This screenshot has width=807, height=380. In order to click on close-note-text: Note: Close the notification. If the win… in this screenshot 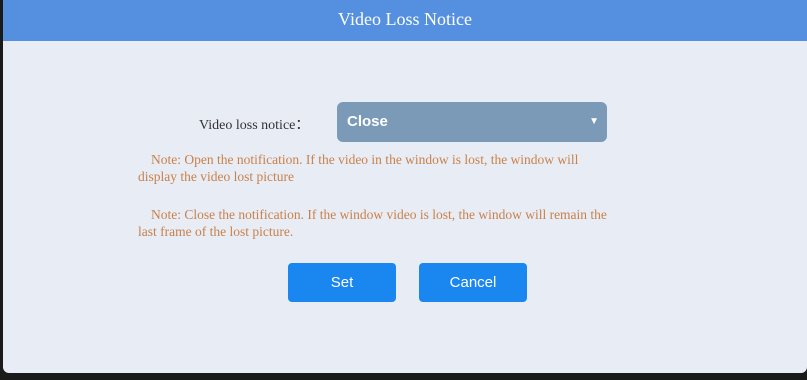, I will do `click(372, 223)`.